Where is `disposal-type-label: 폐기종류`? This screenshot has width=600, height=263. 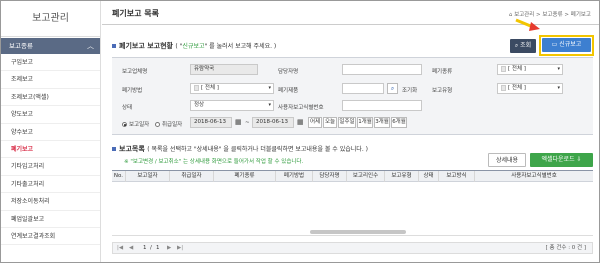
disposal-type-label: 폐기종류 is located at coordinates (442, 72).